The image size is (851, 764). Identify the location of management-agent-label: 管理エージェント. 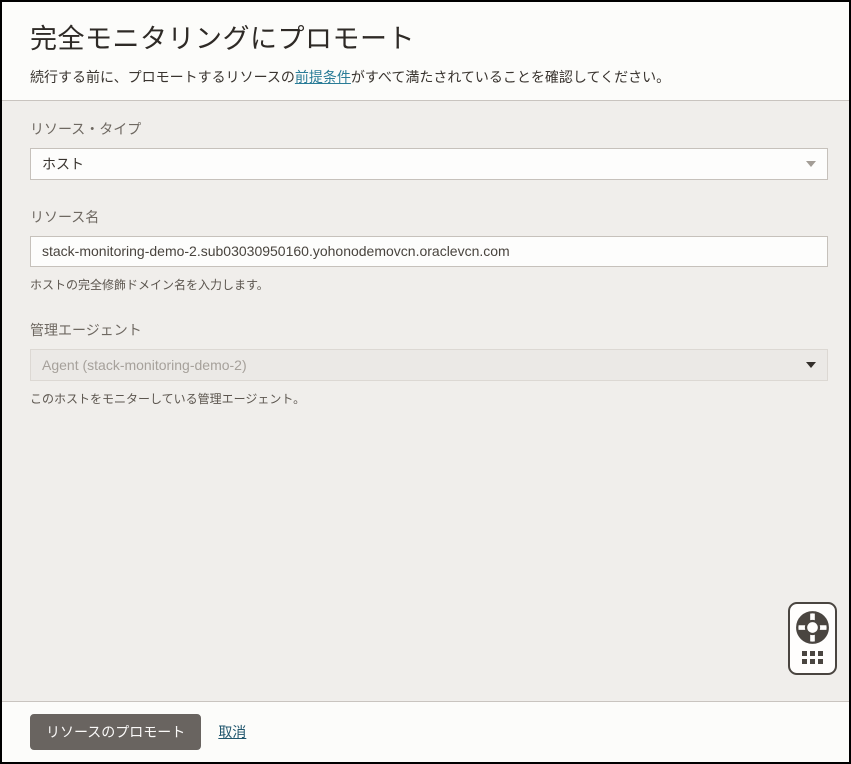
(86, 329).